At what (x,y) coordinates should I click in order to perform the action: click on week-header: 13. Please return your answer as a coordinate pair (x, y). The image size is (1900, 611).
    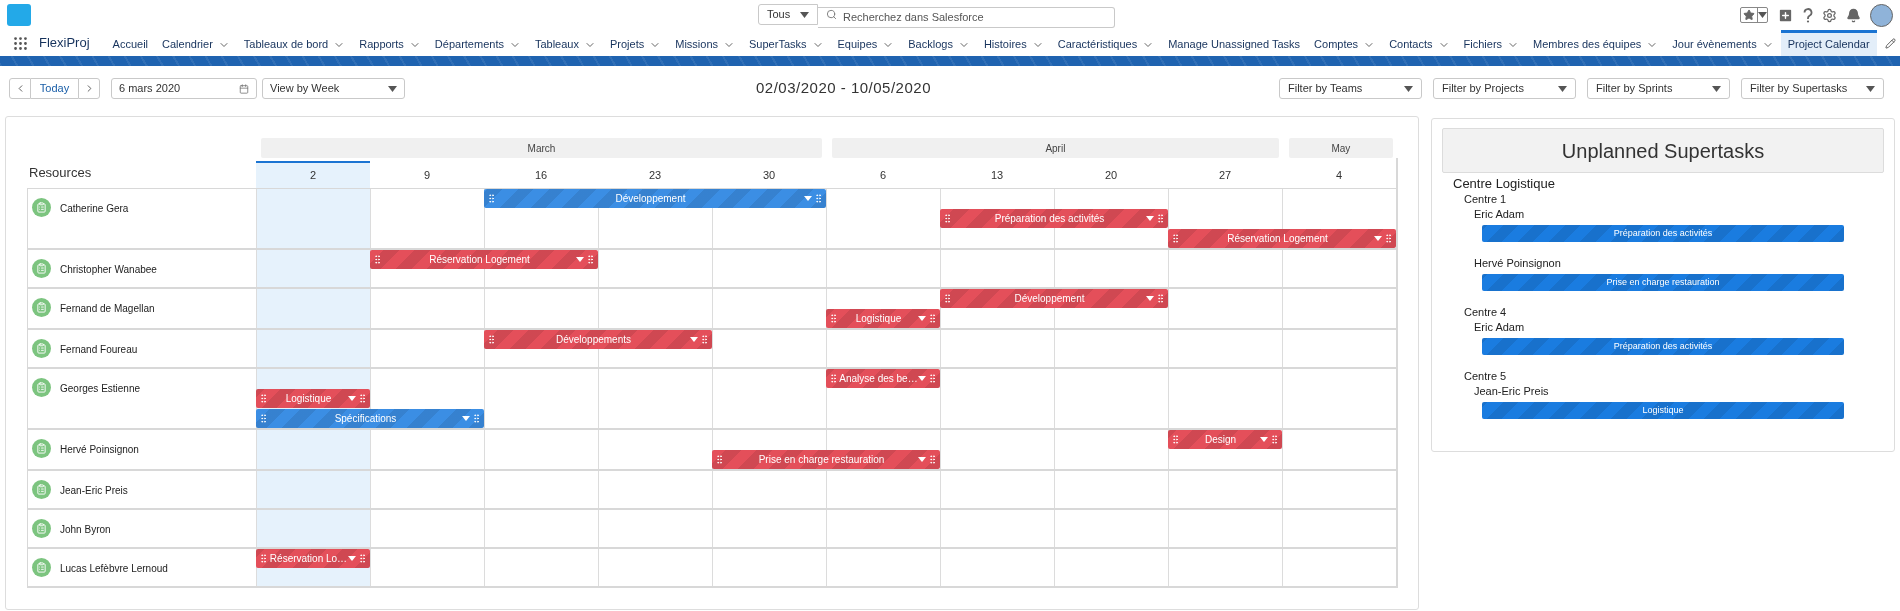
    Looking at the image, I should click on (997, 175).